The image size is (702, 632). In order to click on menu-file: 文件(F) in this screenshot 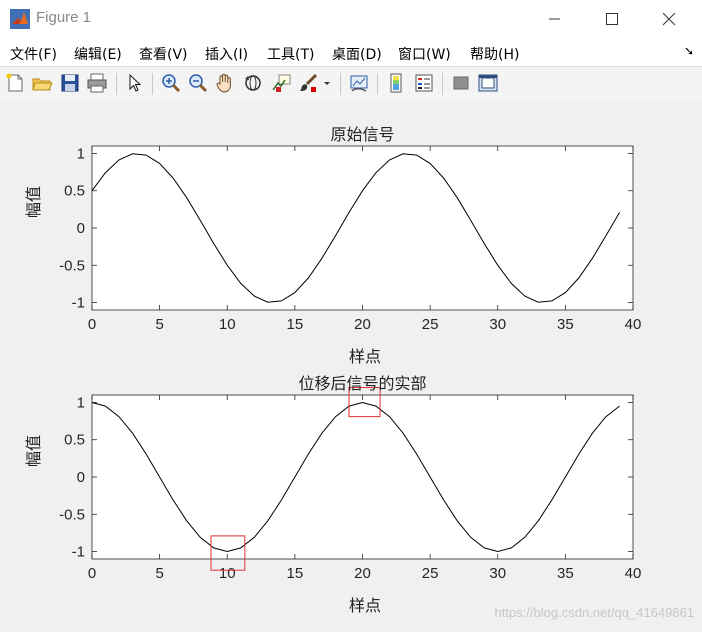, I will do `click(33, 54)`.